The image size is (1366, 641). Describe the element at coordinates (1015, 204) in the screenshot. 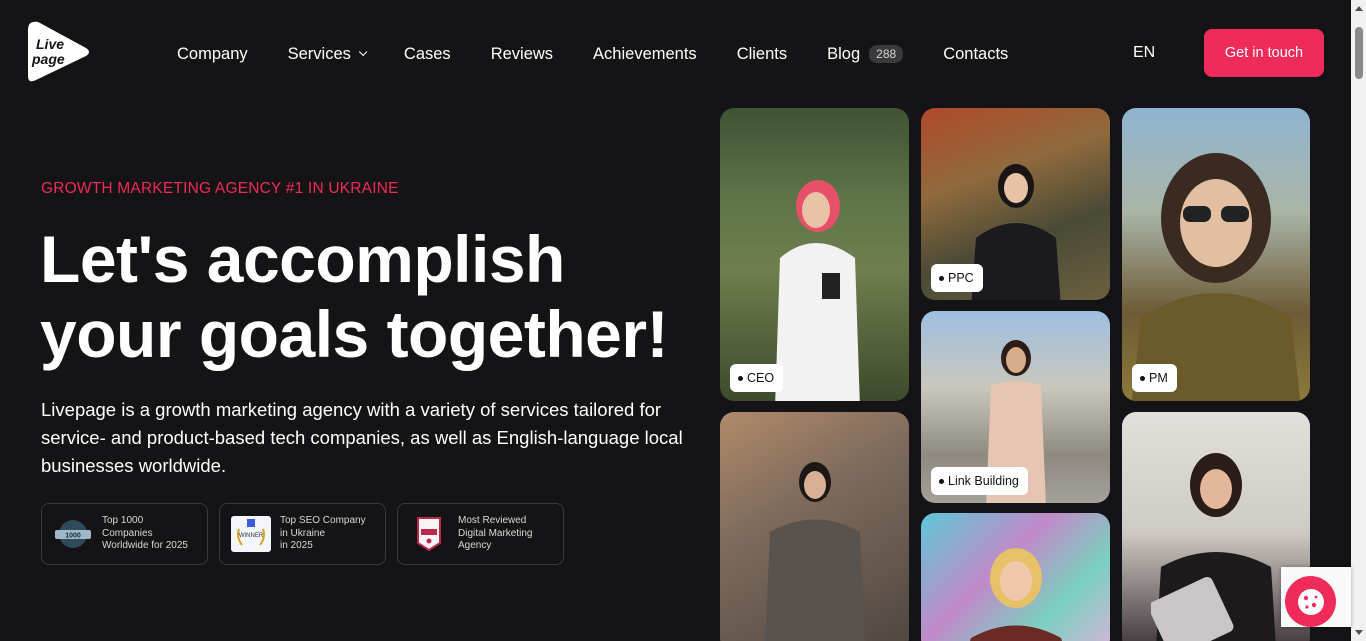

I see `team-photo-ppc: PPC` at that location.